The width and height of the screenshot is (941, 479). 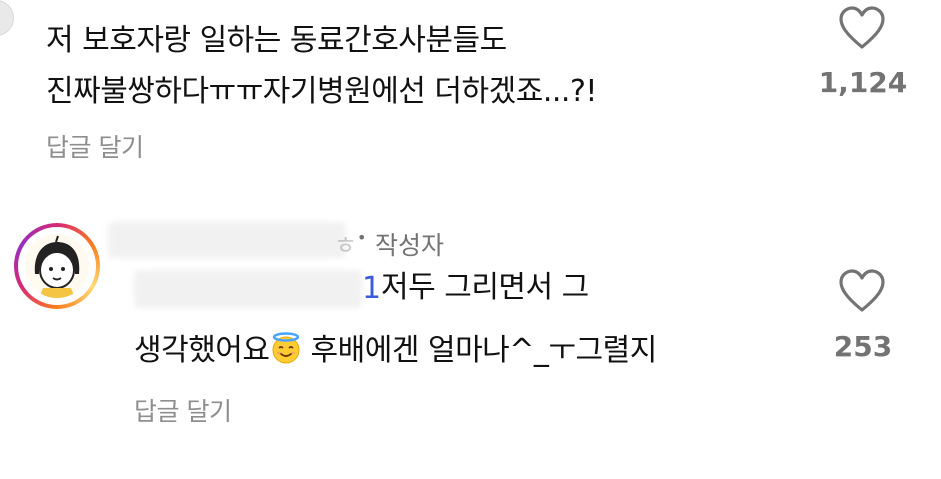 I want to click on avatar-partial, so click(x=7, y=18).